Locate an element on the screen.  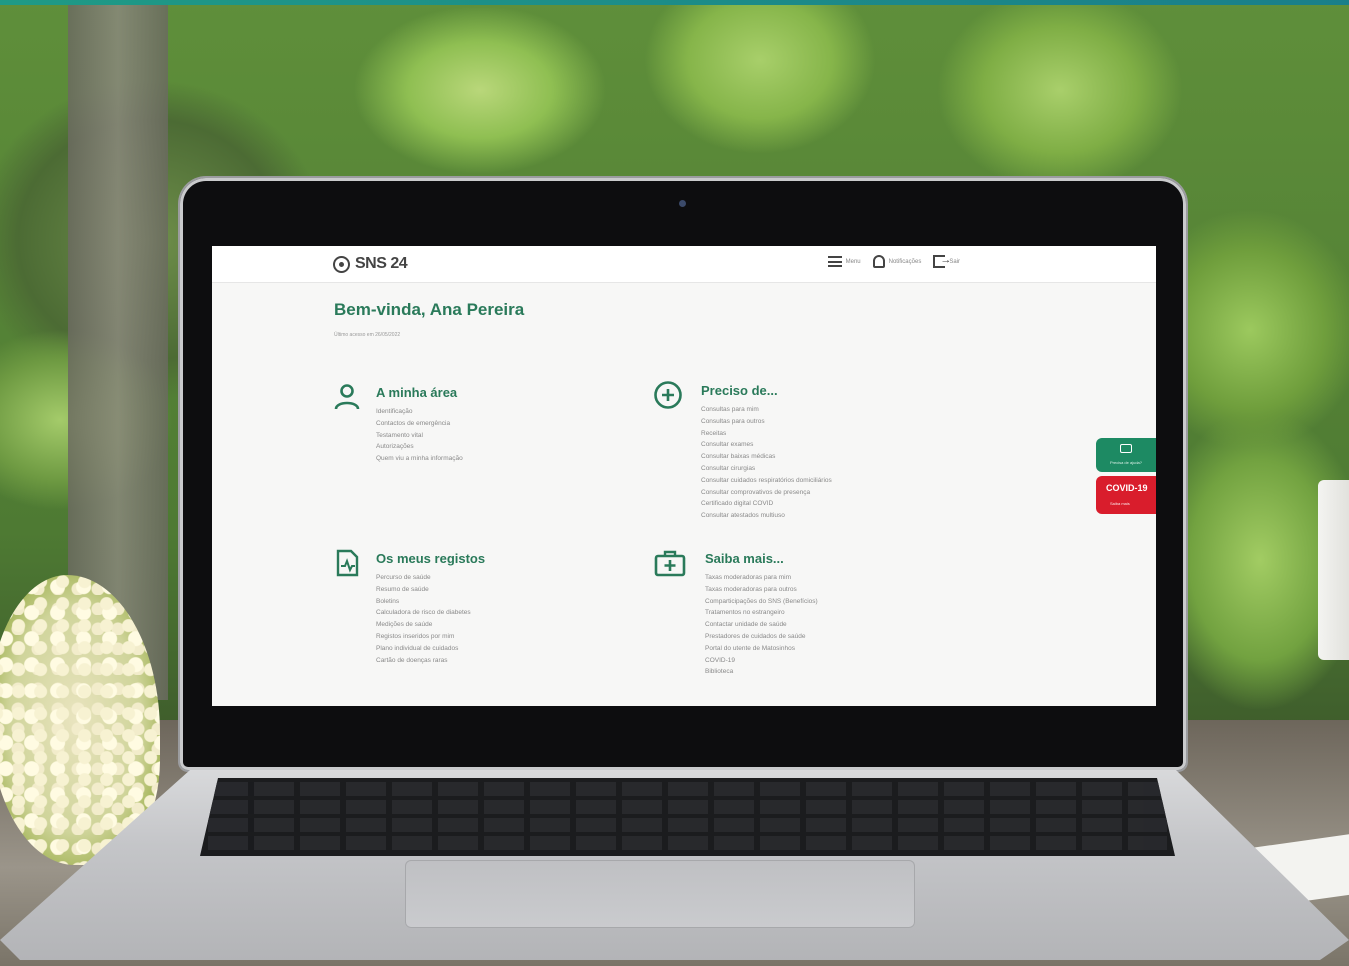
link-item: Consultar baixas médicas is located at coordinates (766, 457).